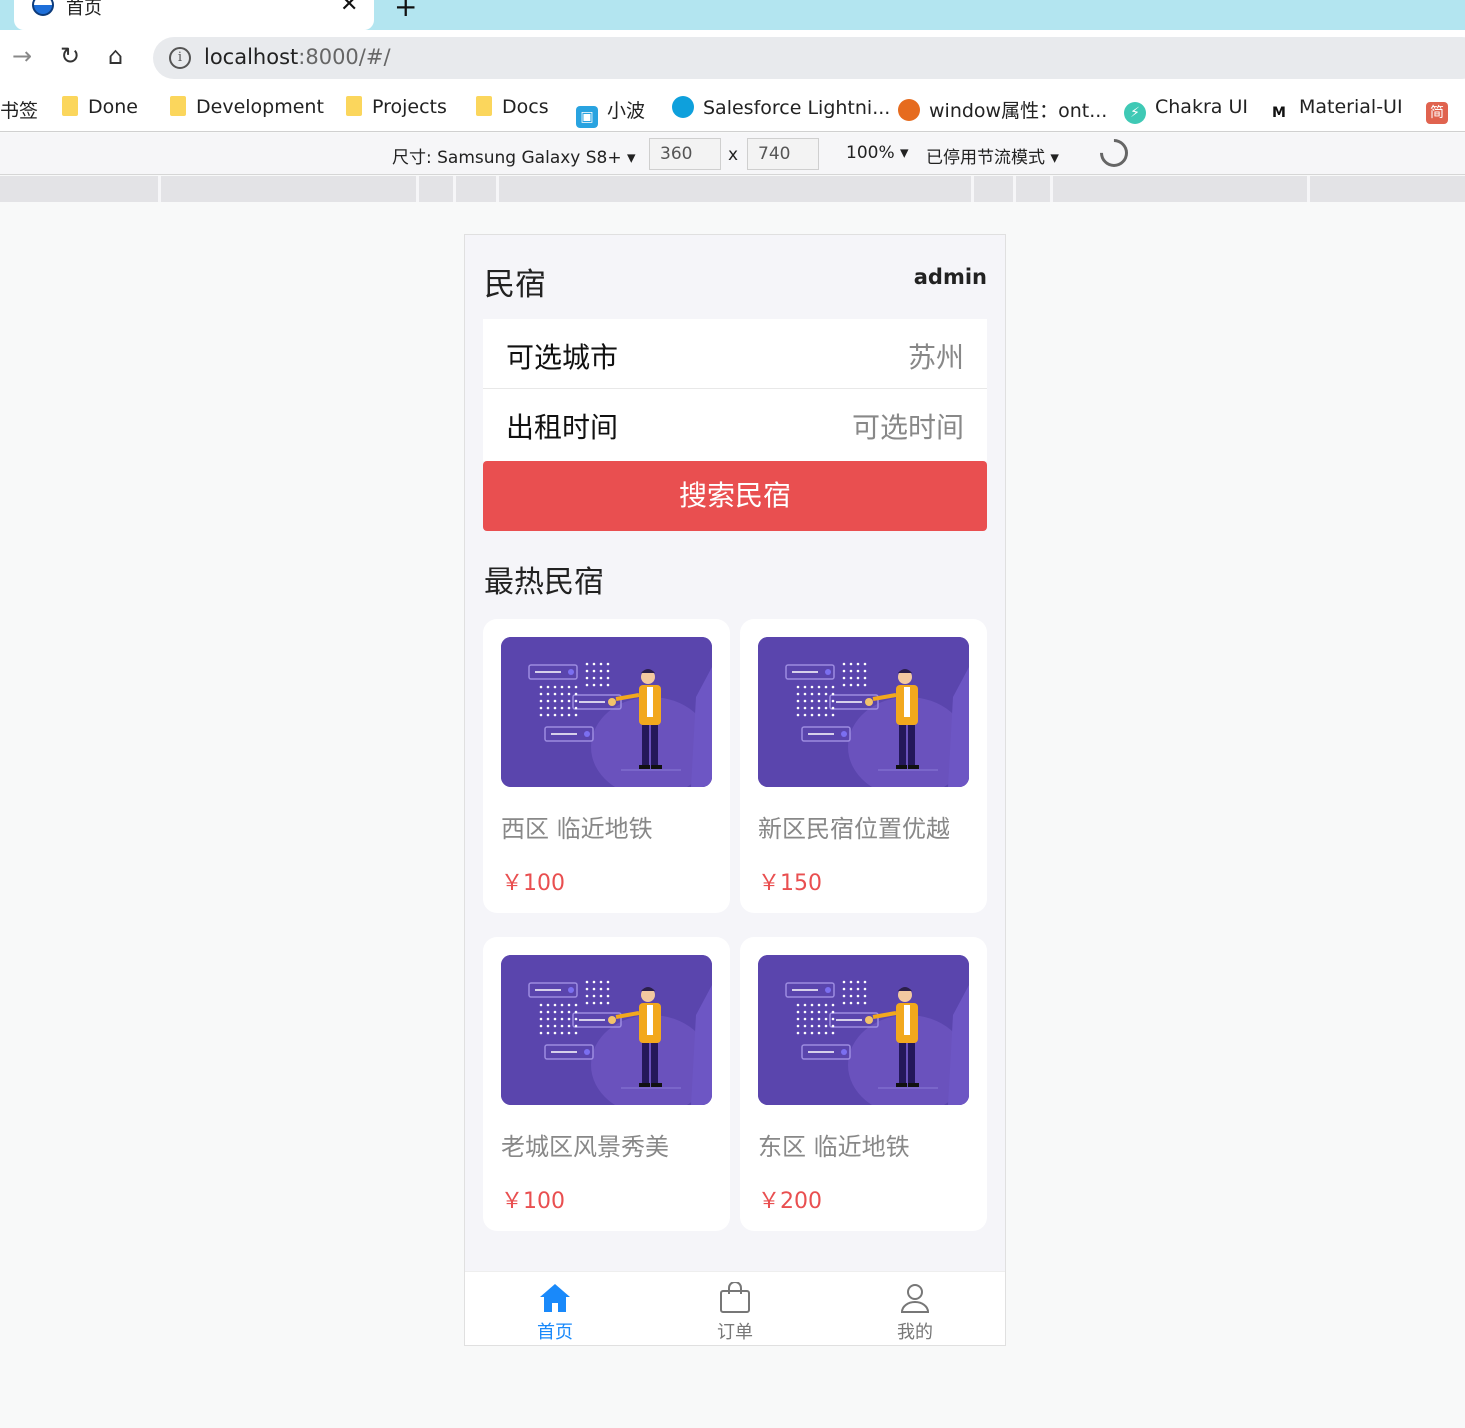  Describe the element at coordinates (1437, 113) in the screenshot. I see `jian-icon: 简` at that location.